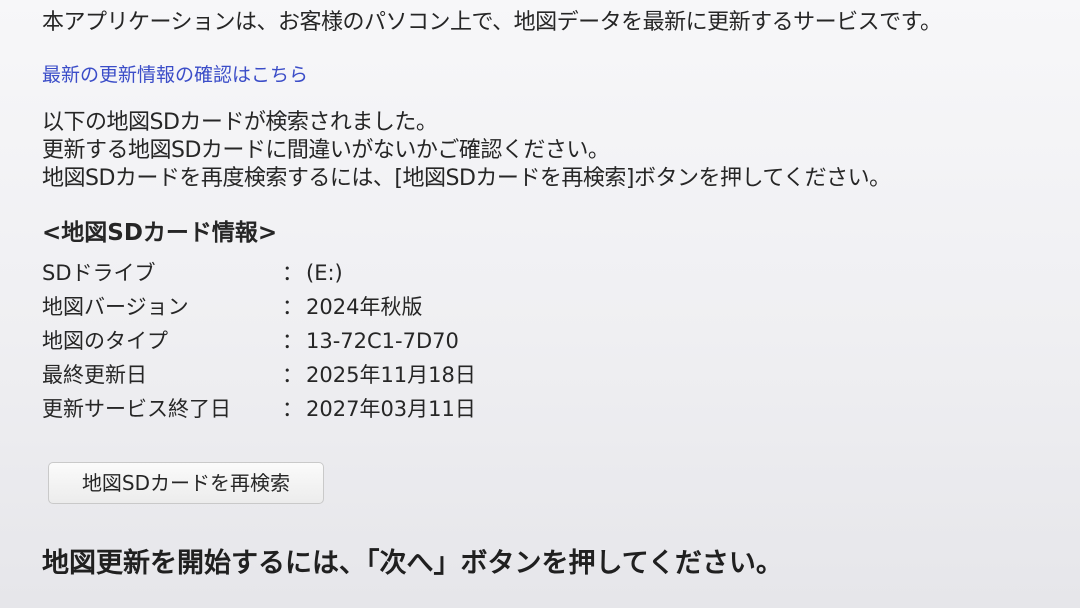  What do you see at coordinates (391, 375) in the screenshot?
I see `info-value: 2025年11月18日` at bounding box center [391, 375].